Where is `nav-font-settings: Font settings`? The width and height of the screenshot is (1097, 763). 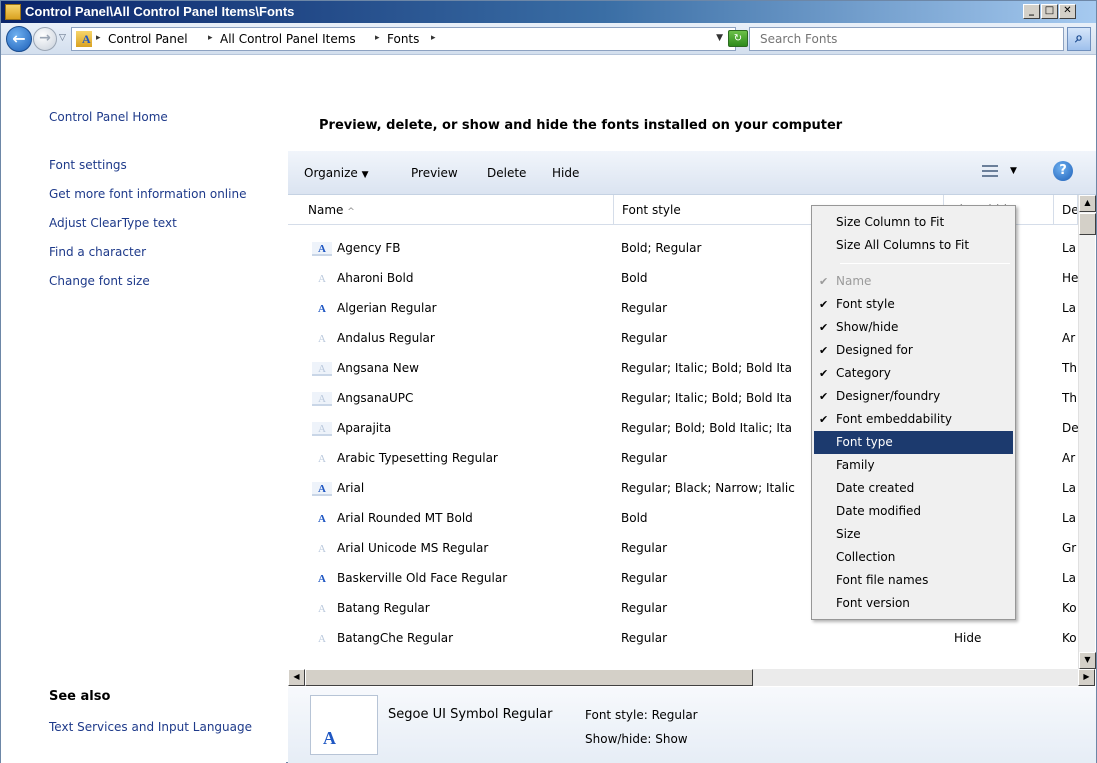
nav-font-settings: Font settings is located at coordinates (88, 165).